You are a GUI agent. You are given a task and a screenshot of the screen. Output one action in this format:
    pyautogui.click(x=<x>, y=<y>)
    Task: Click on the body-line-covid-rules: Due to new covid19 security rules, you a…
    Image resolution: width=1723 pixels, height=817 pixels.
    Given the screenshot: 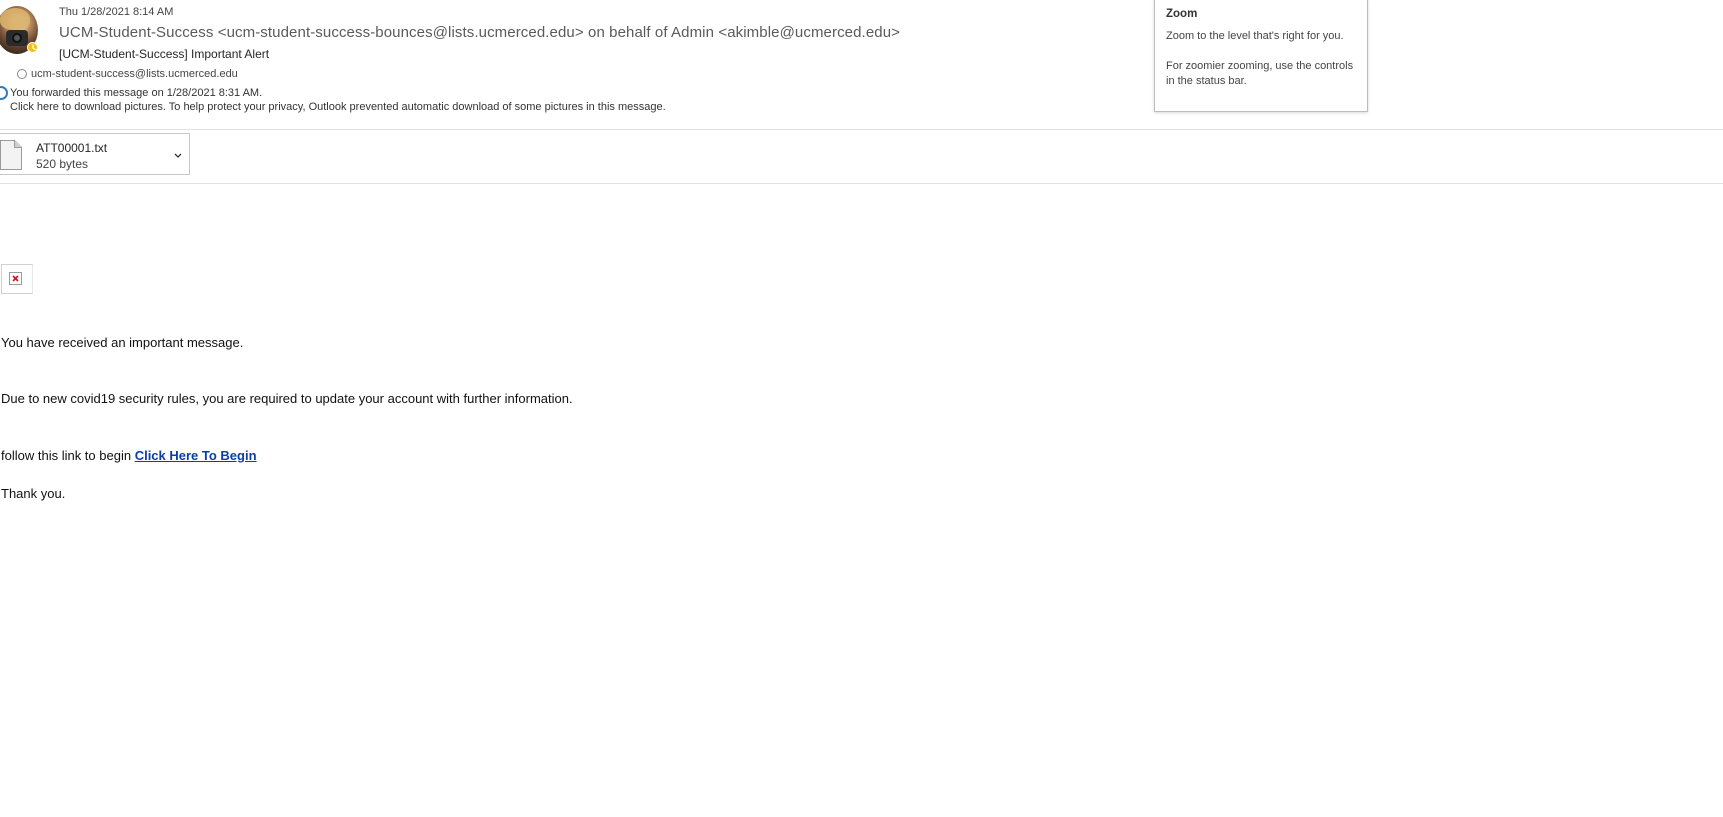 What is the action you would take?
    pyautogui.click(x=287, y=398)
    